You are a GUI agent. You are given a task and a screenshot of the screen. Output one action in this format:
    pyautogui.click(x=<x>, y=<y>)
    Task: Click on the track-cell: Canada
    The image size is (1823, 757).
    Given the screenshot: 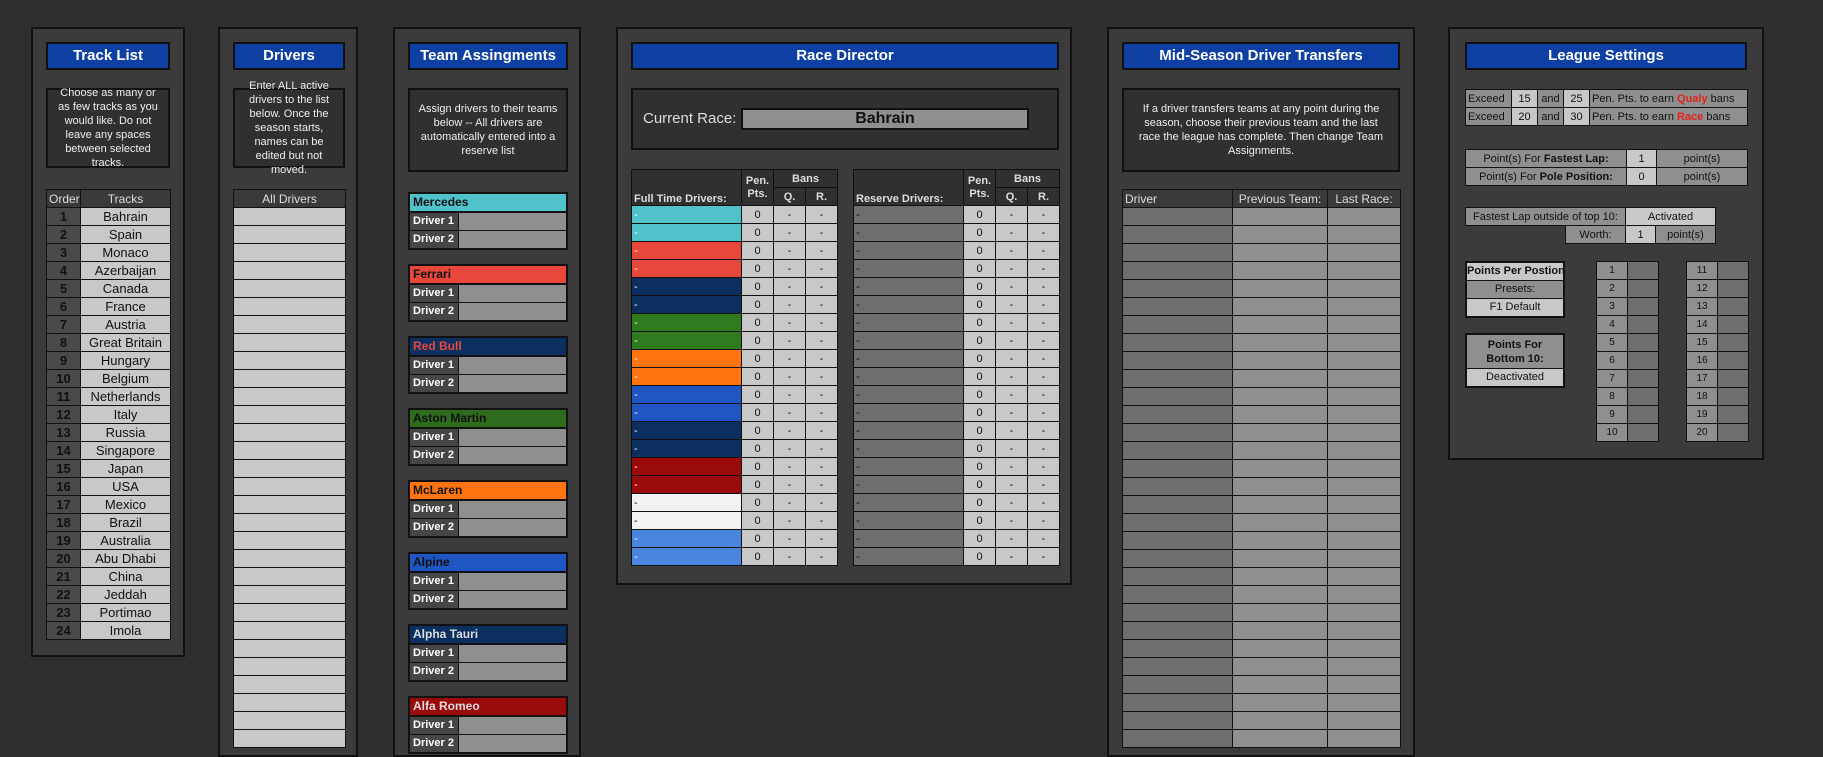 What is the action you would take?
    pyautogui.click(x=125, y=288)
    